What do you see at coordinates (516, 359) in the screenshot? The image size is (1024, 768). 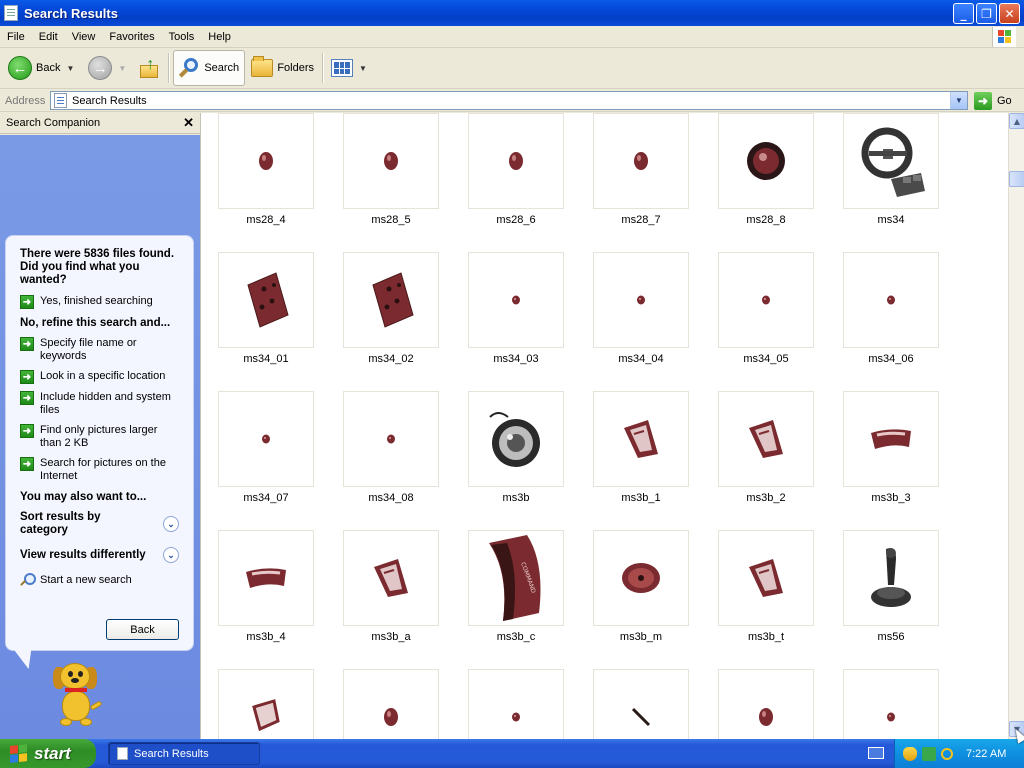 I see `file-name-label: ms34_03` at bounding box center [516, 359].